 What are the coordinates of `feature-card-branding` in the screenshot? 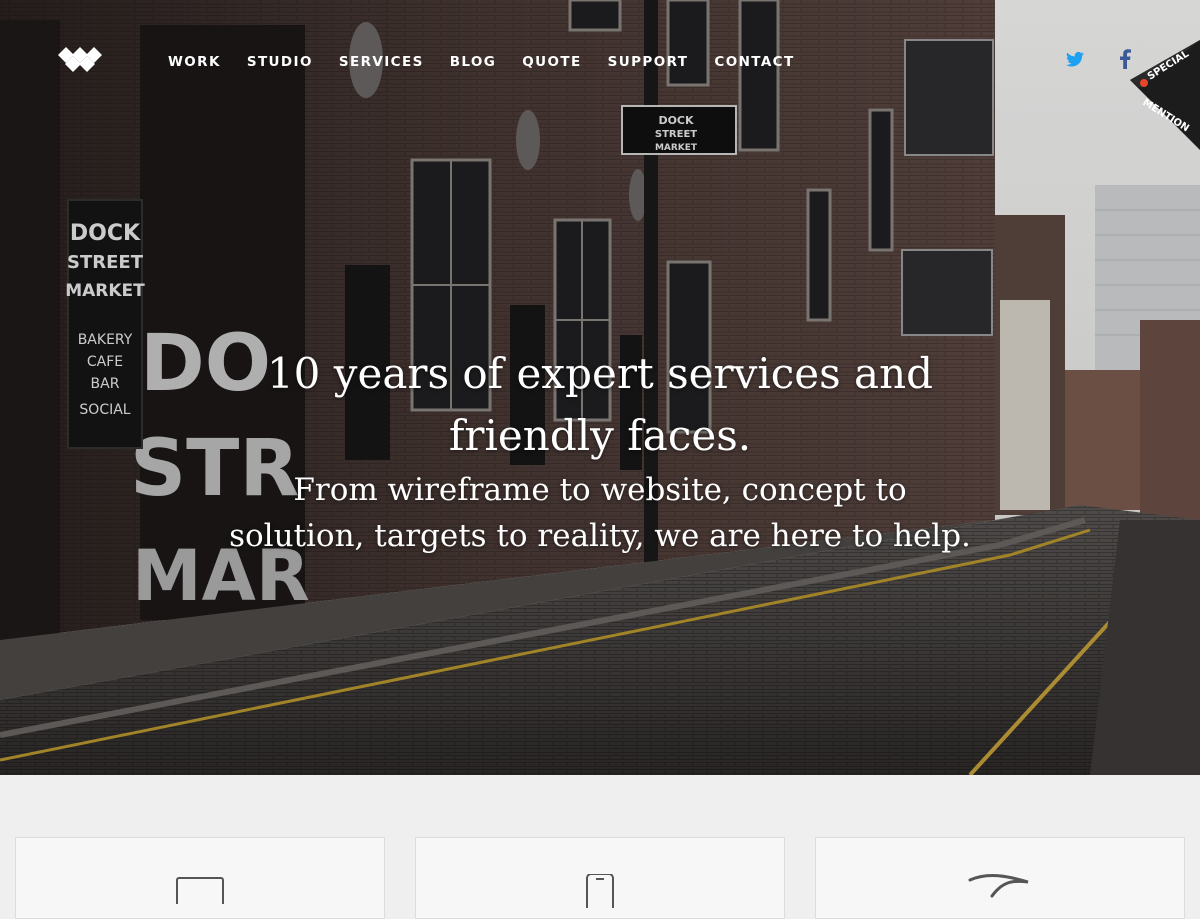 It's located at (1000, 878).